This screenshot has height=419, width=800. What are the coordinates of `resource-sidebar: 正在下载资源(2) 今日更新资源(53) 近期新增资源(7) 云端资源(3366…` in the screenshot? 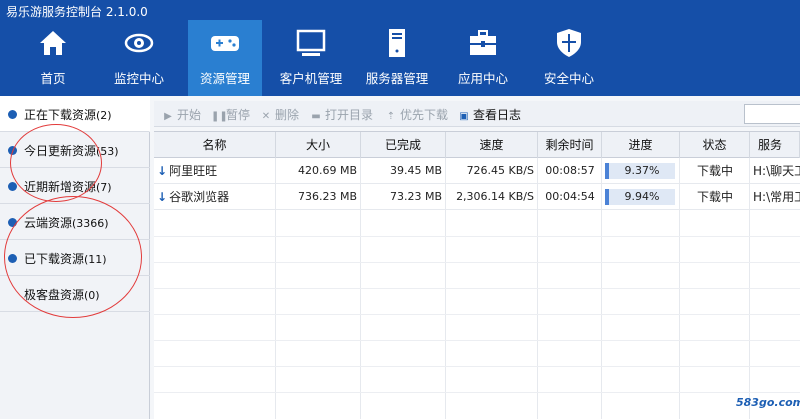 It's located at (75, 257).